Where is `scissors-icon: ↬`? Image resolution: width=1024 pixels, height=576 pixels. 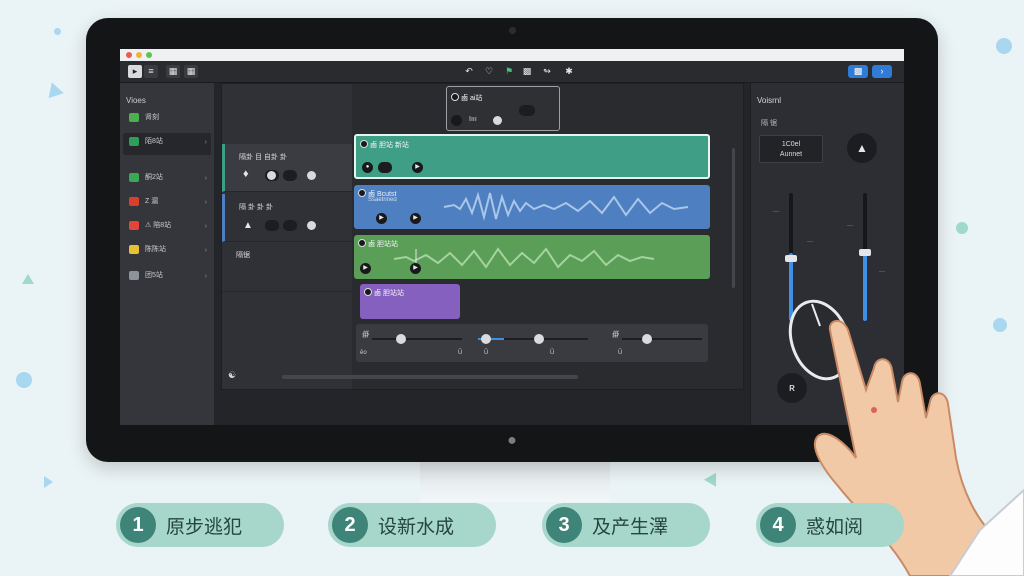
scissors-icon: ↬ is located at coordinates (547, 71).